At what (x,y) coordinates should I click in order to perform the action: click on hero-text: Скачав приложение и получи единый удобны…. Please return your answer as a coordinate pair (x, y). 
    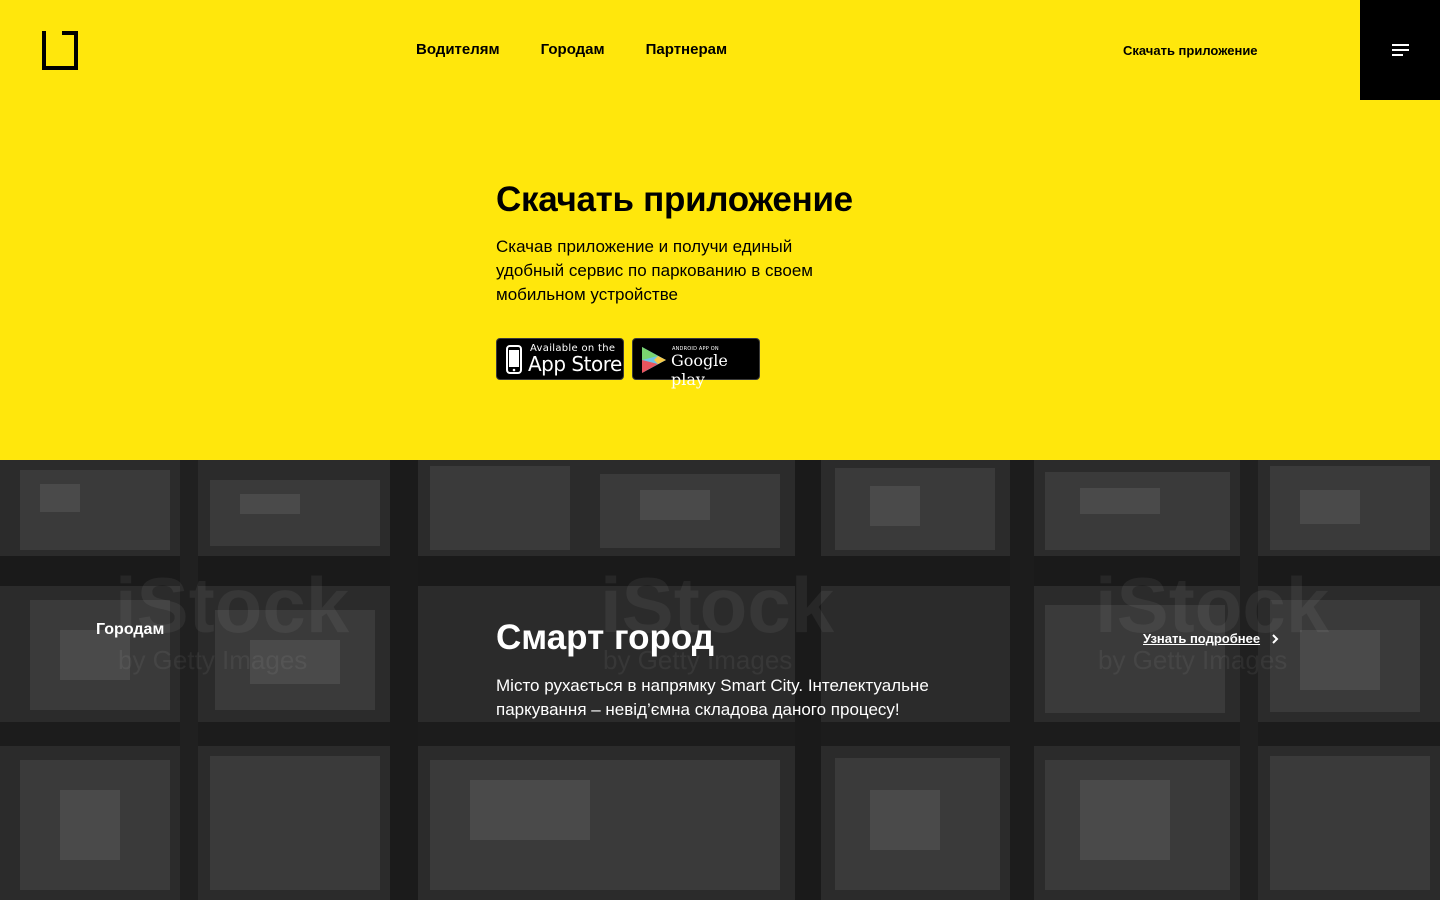
    Looking at the image, I should click on (654, 270).